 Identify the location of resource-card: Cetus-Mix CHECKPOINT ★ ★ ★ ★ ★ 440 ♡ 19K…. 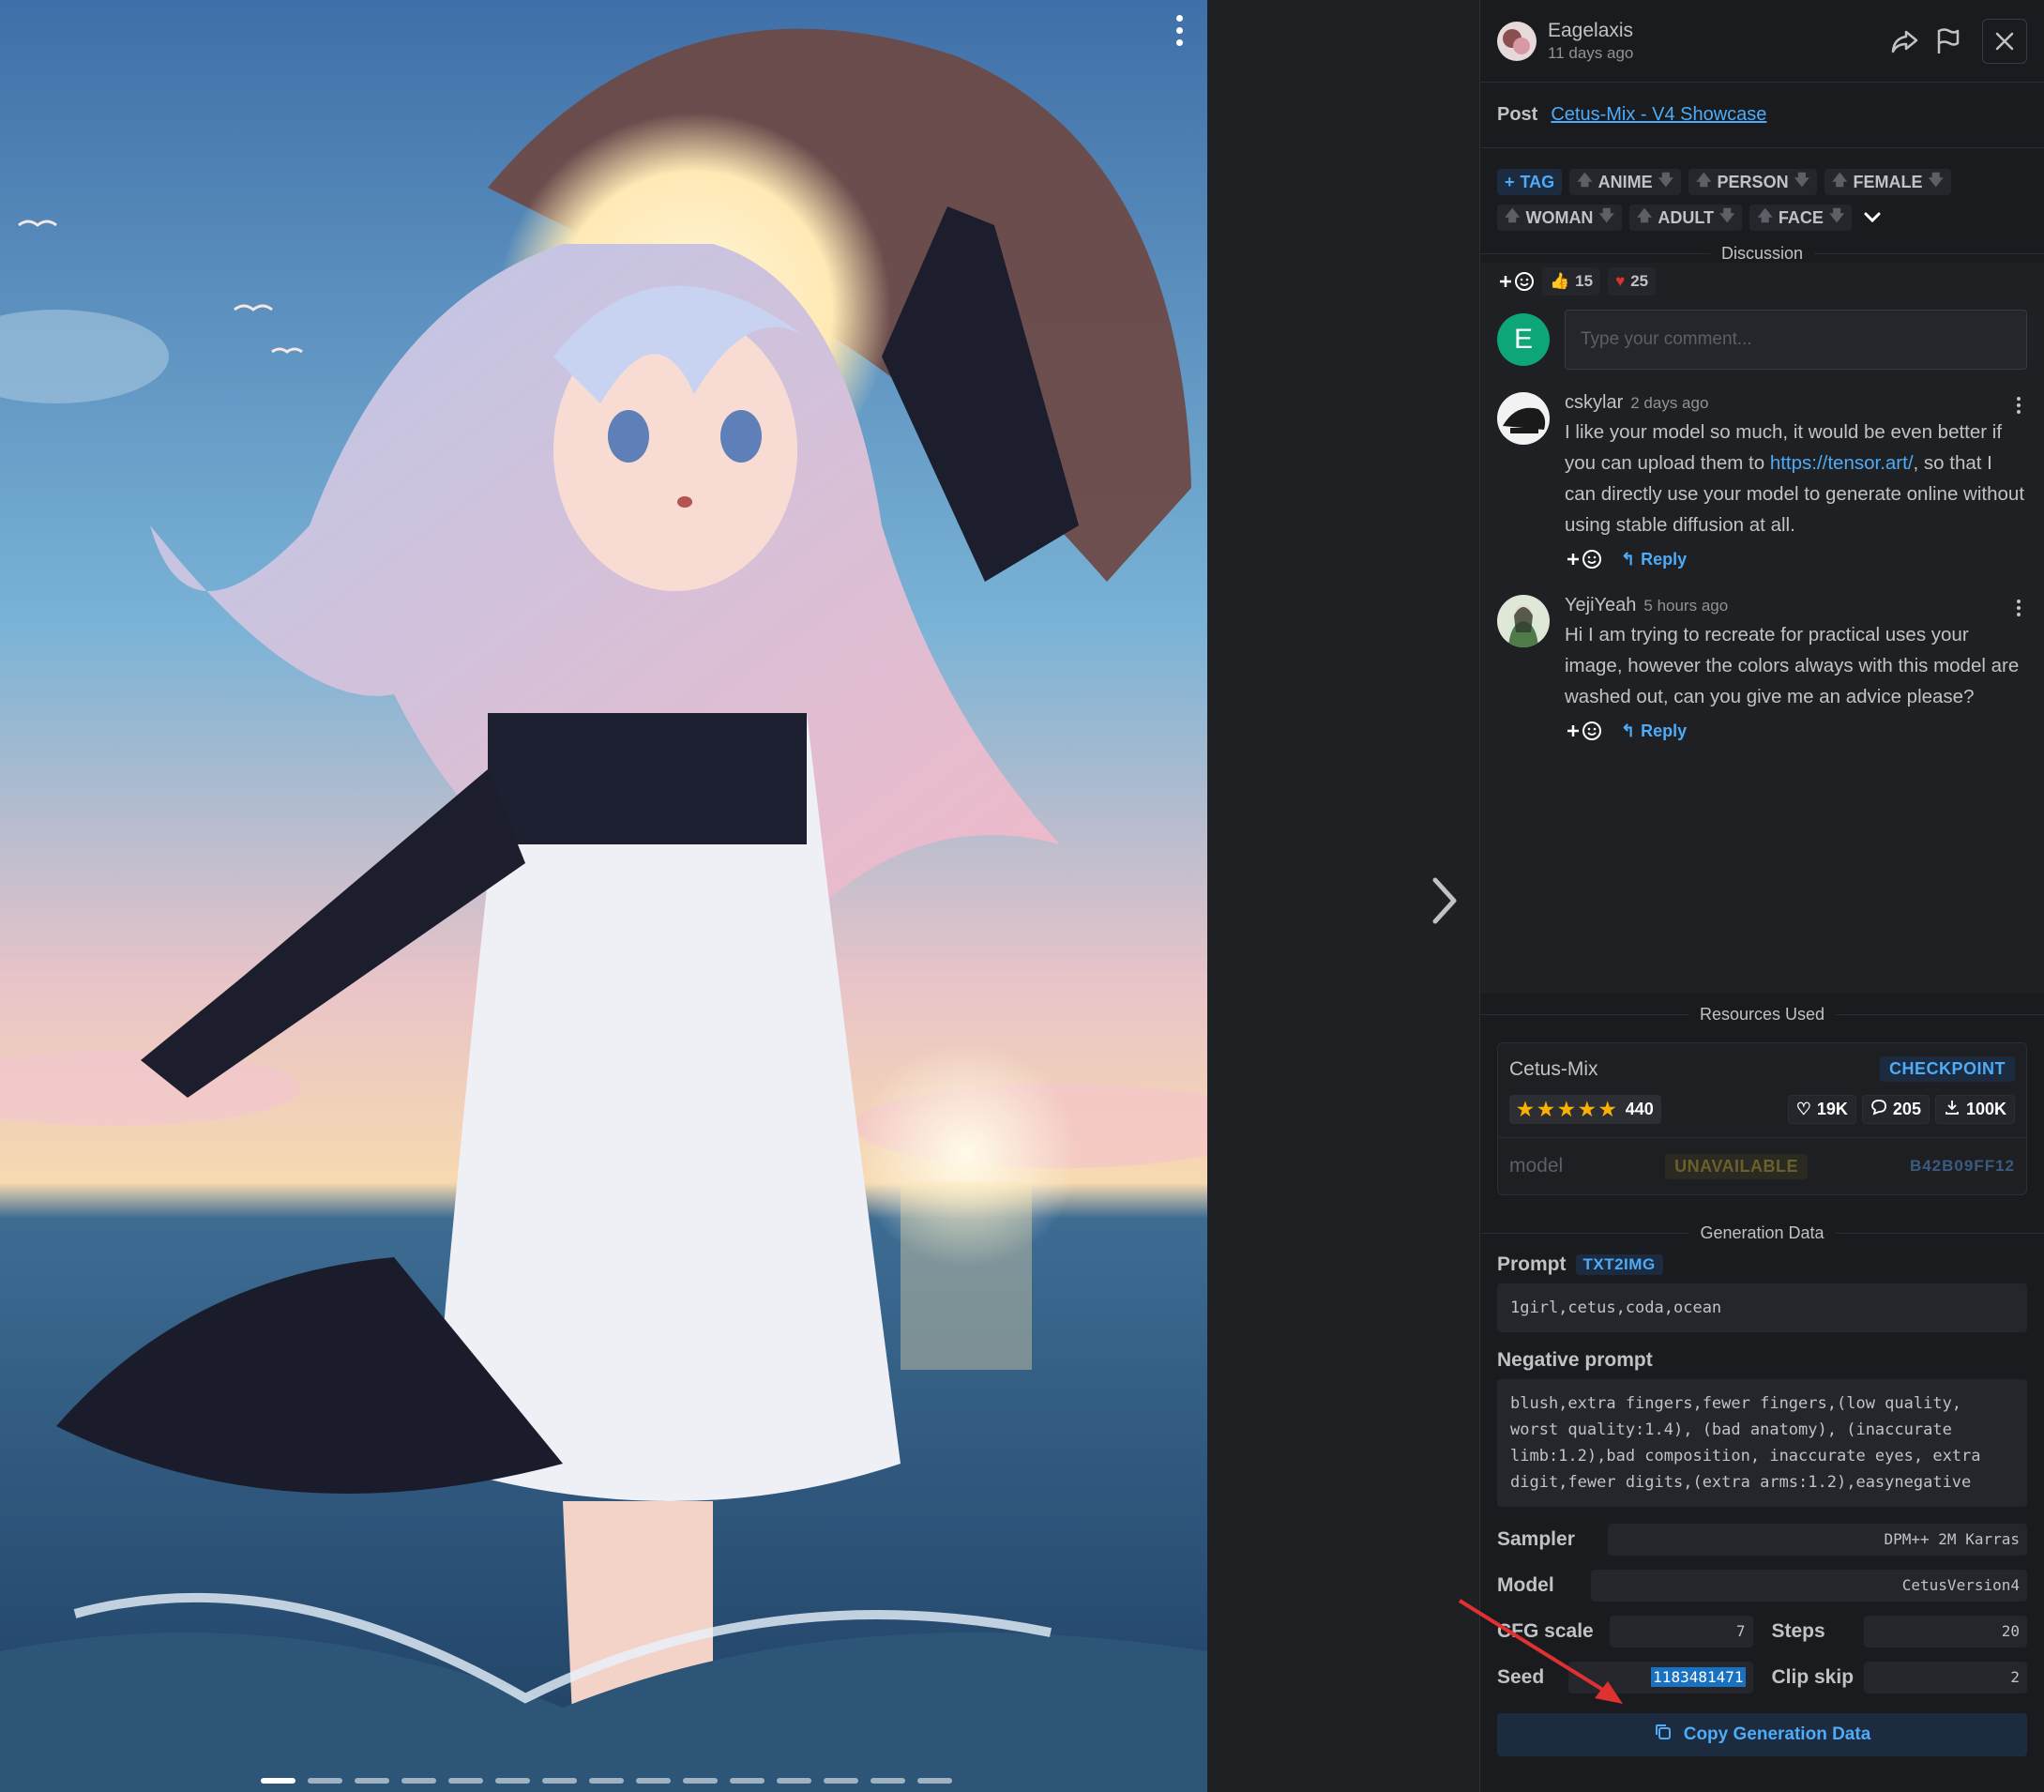
(1762, 1118).